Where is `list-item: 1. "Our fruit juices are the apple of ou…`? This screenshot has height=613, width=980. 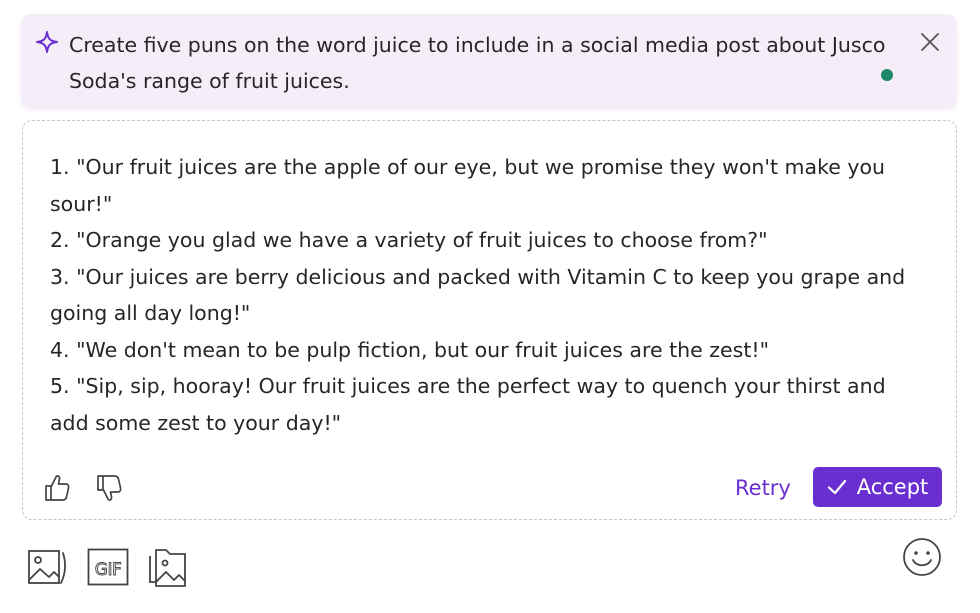 list-item: 1. "Our fruit juices are the apple of ou… is located at coordinates (468, 185).